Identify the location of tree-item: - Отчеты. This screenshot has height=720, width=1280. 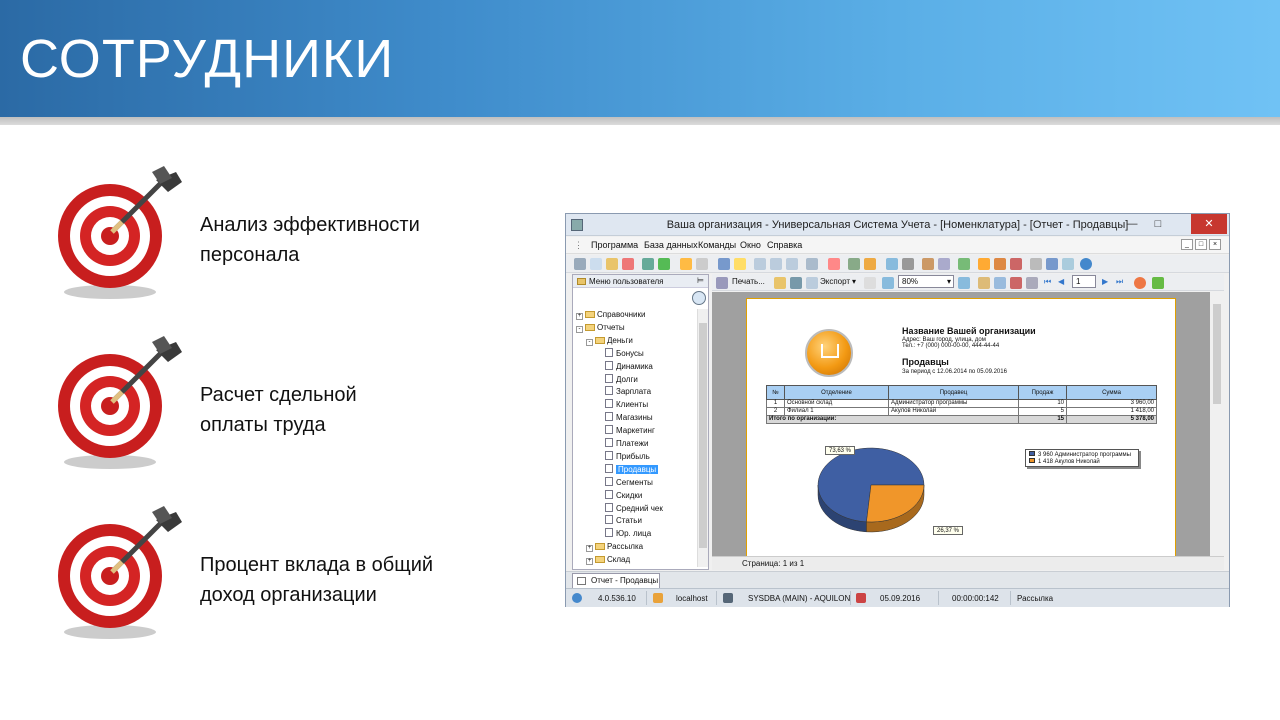
(600, 328).